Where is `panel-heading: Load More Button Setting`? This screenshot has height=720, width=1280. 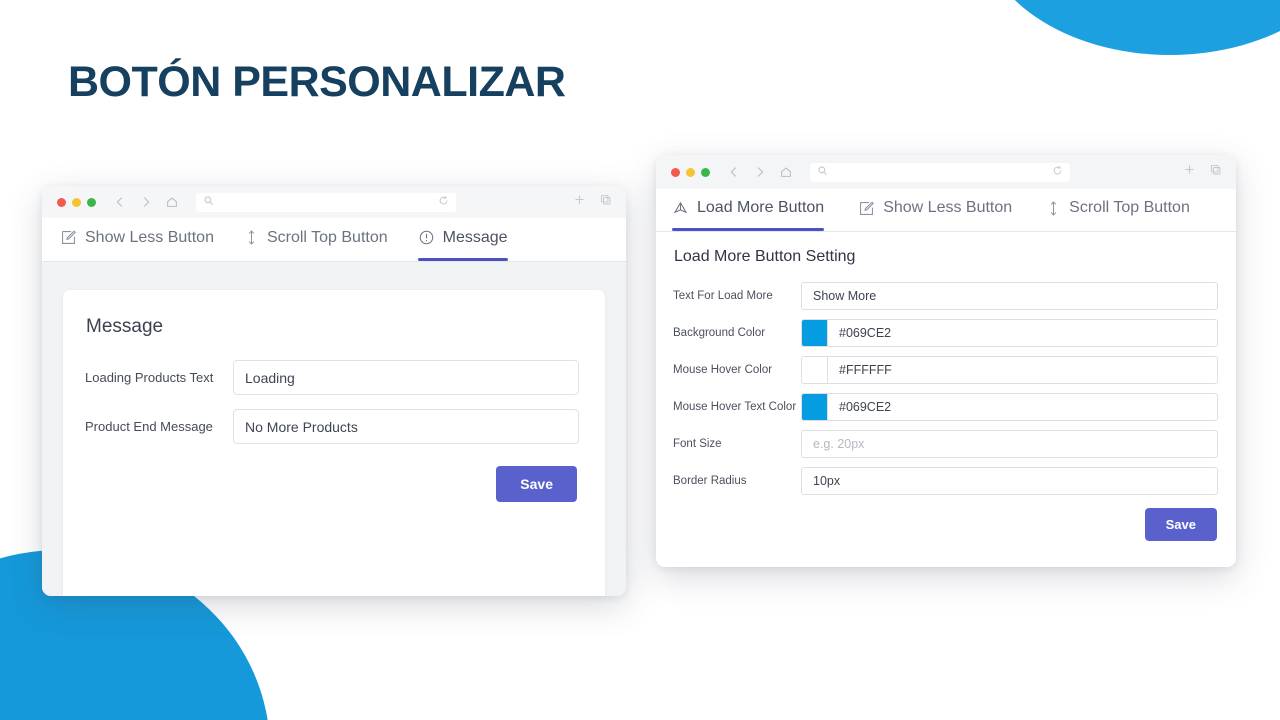
panel-heading: Load More Button Setting is located at coordinates (765, 256).